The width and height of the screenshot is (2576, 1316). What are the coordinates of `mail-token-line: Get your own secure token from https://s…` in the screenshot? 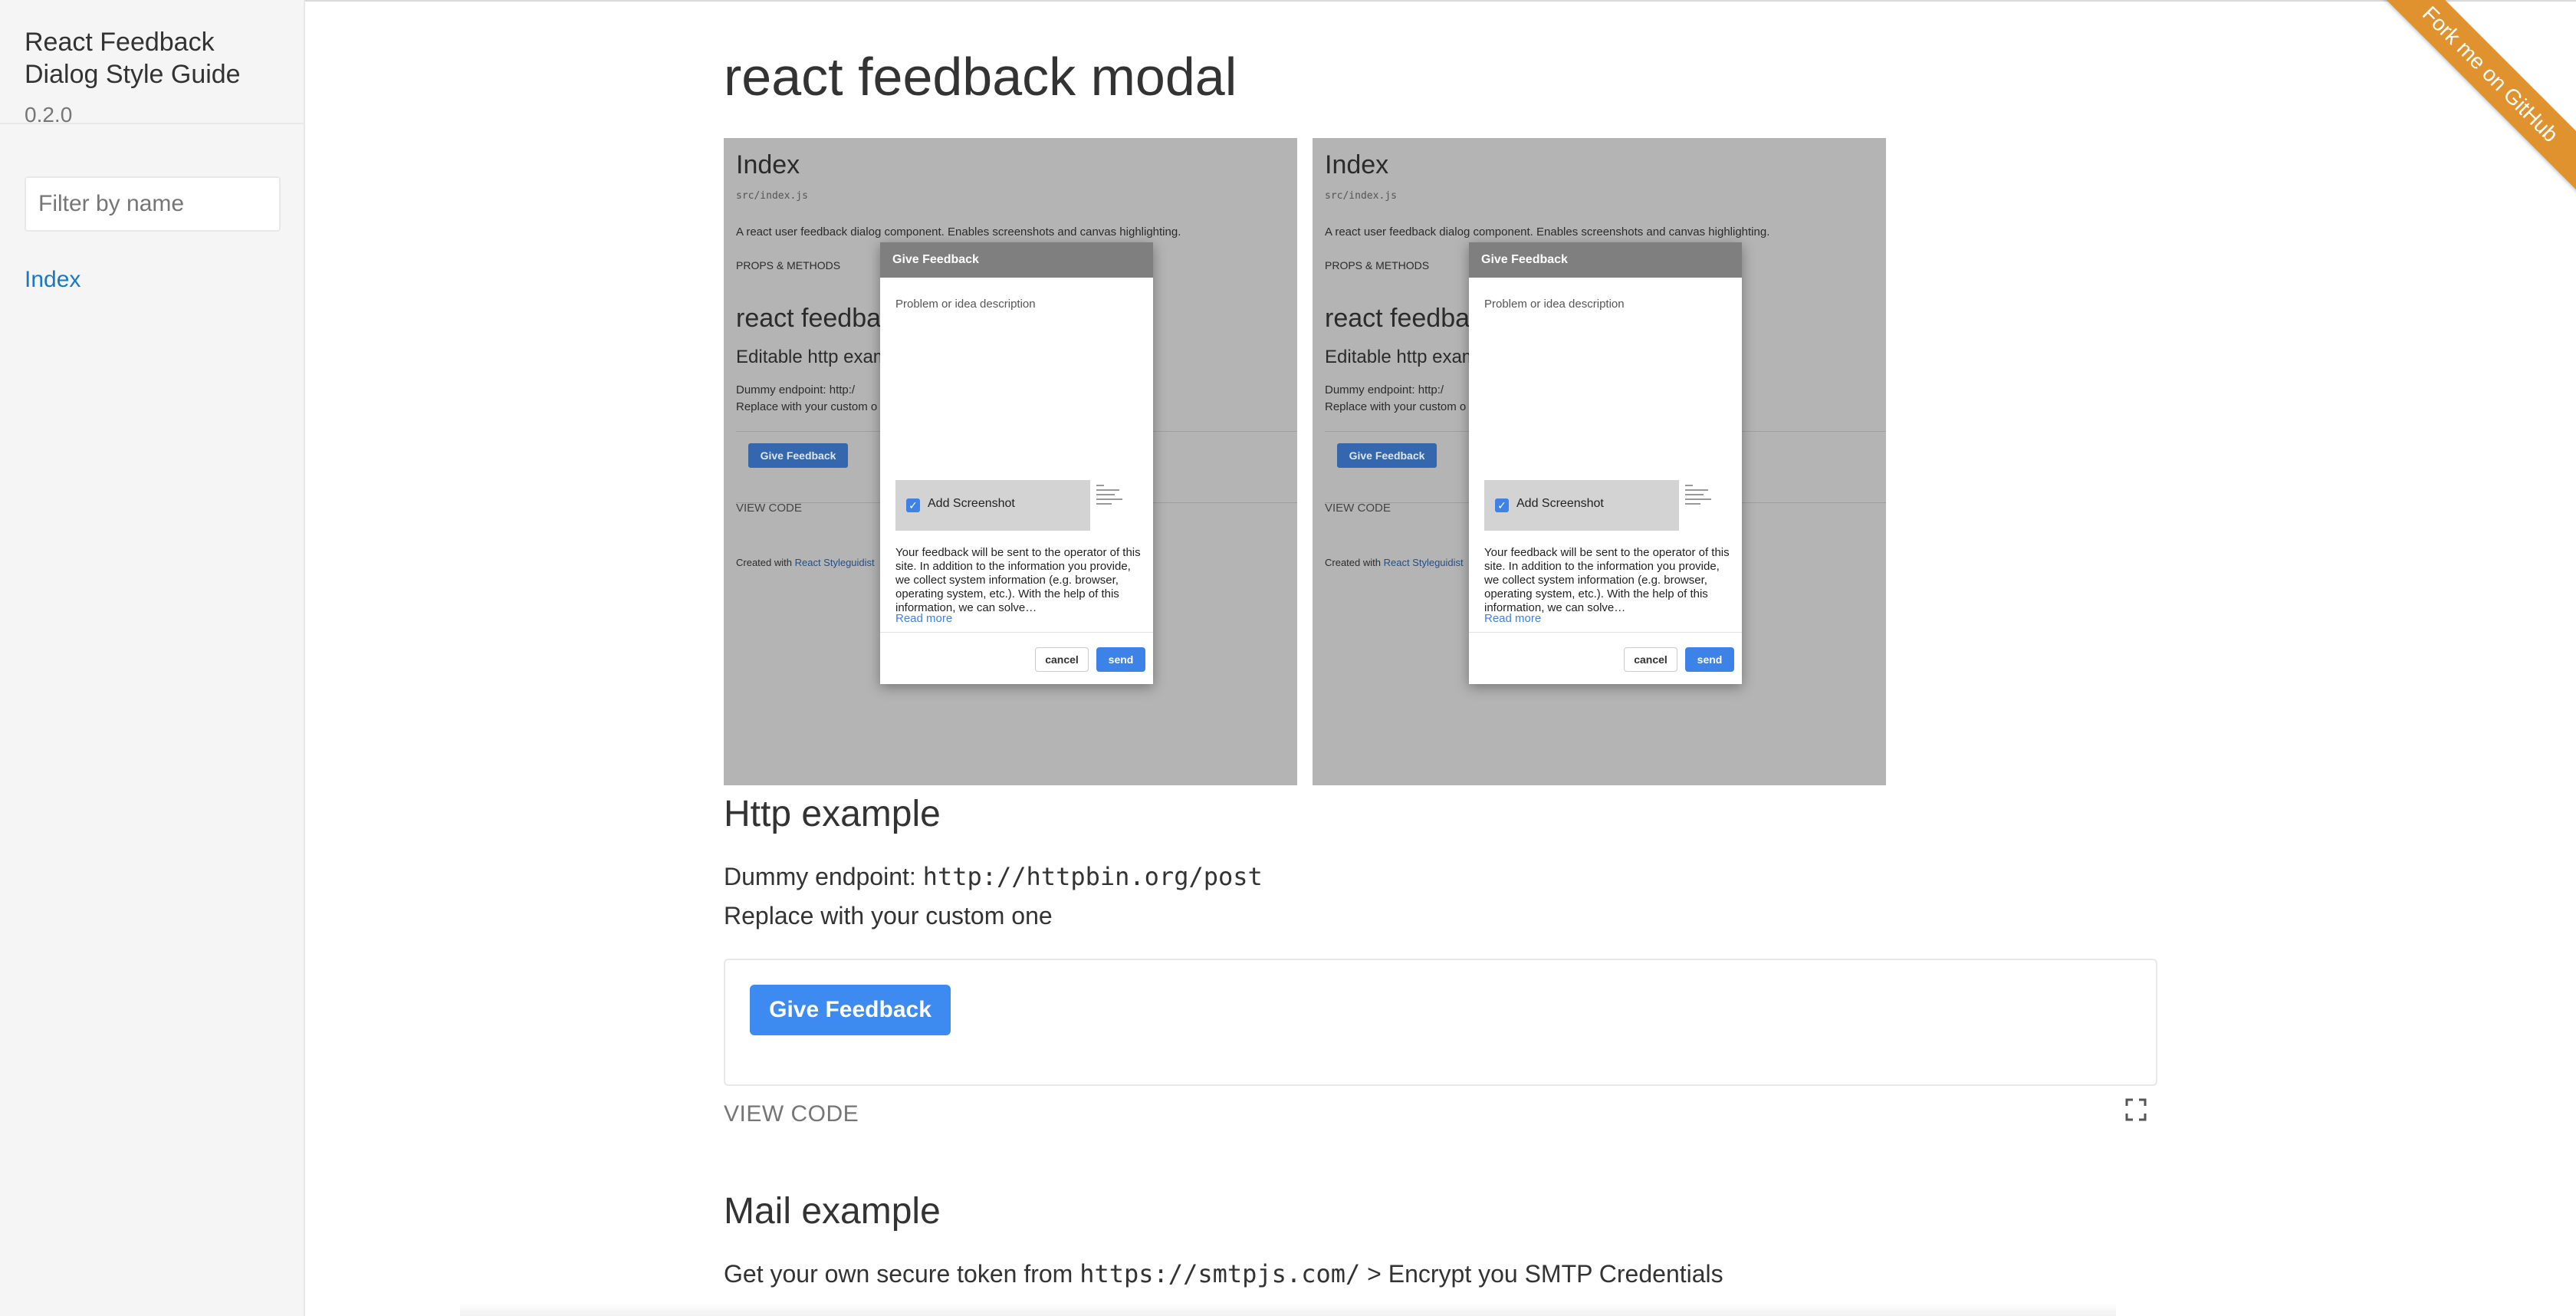 It's located at (1223, 1273).